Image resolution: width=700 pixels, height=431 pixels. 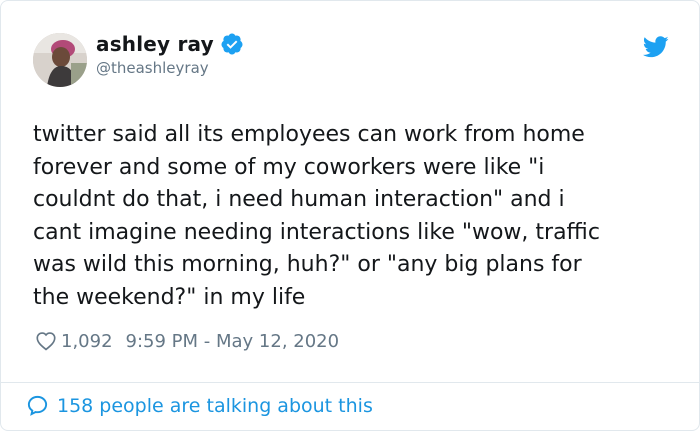 What do you see at coordinates (155, 44) in the screenshot?
I see `display-name: ashley ray` at bounding box center [155, 44].